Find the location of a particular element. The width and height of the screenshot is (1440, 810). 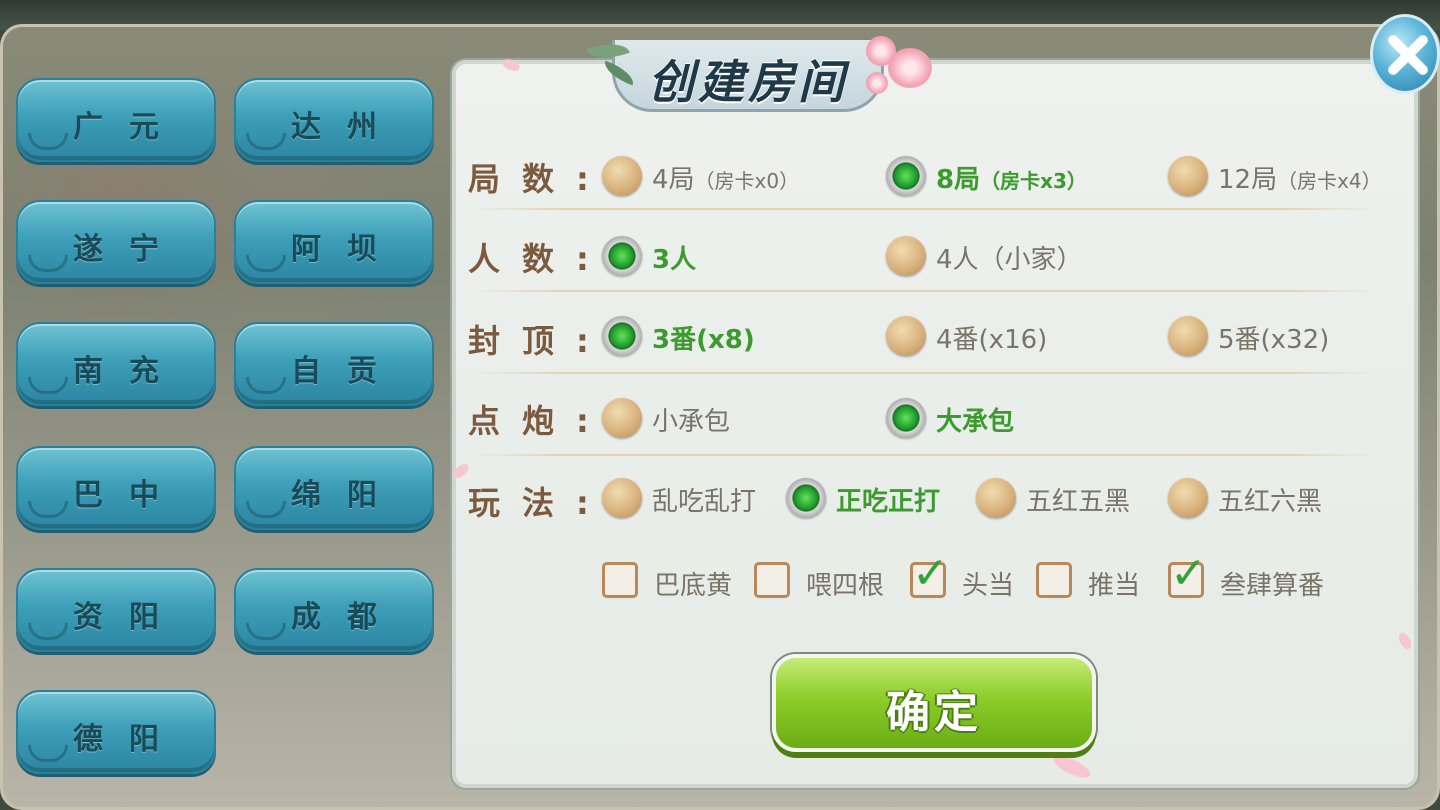

option-label: 大承包 is located at coordinates (975, 422).